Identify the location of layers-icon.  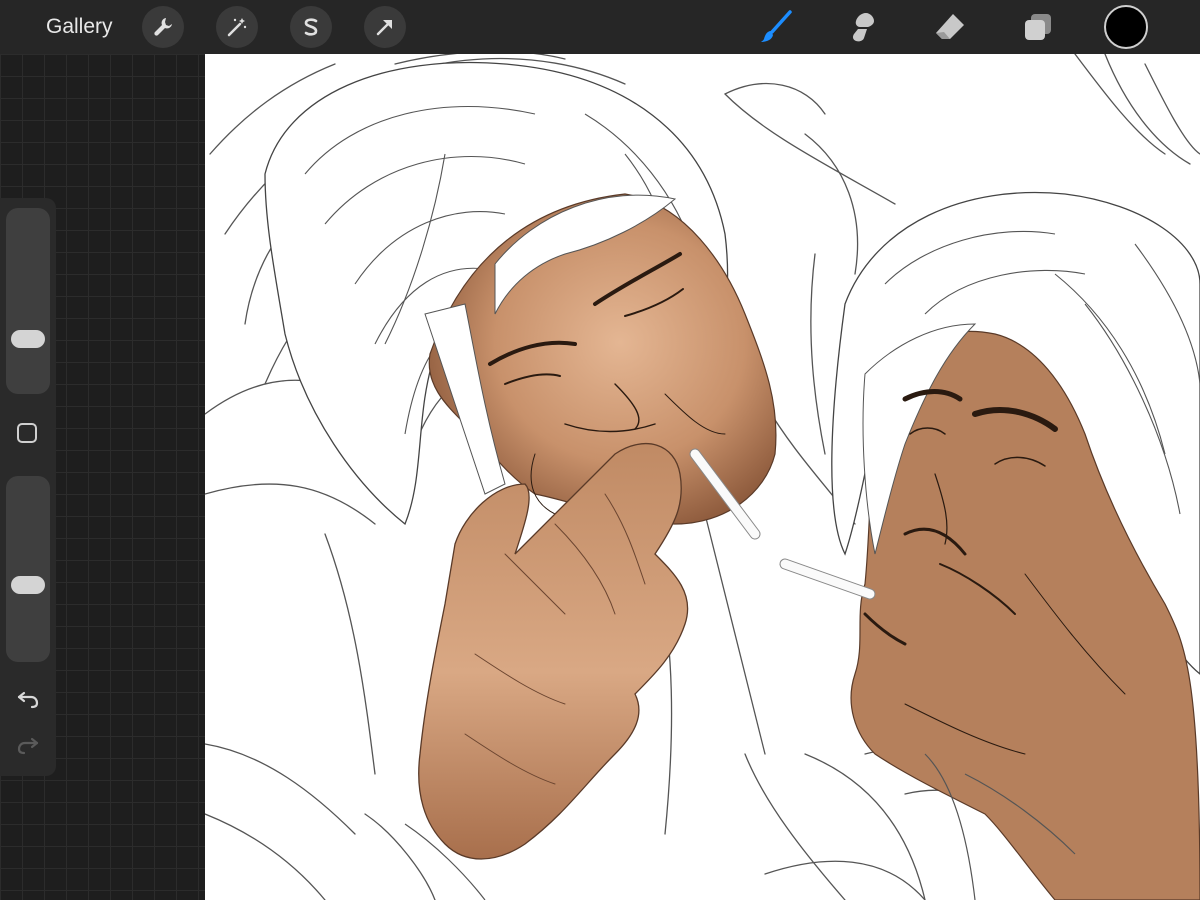
(1038, 27).